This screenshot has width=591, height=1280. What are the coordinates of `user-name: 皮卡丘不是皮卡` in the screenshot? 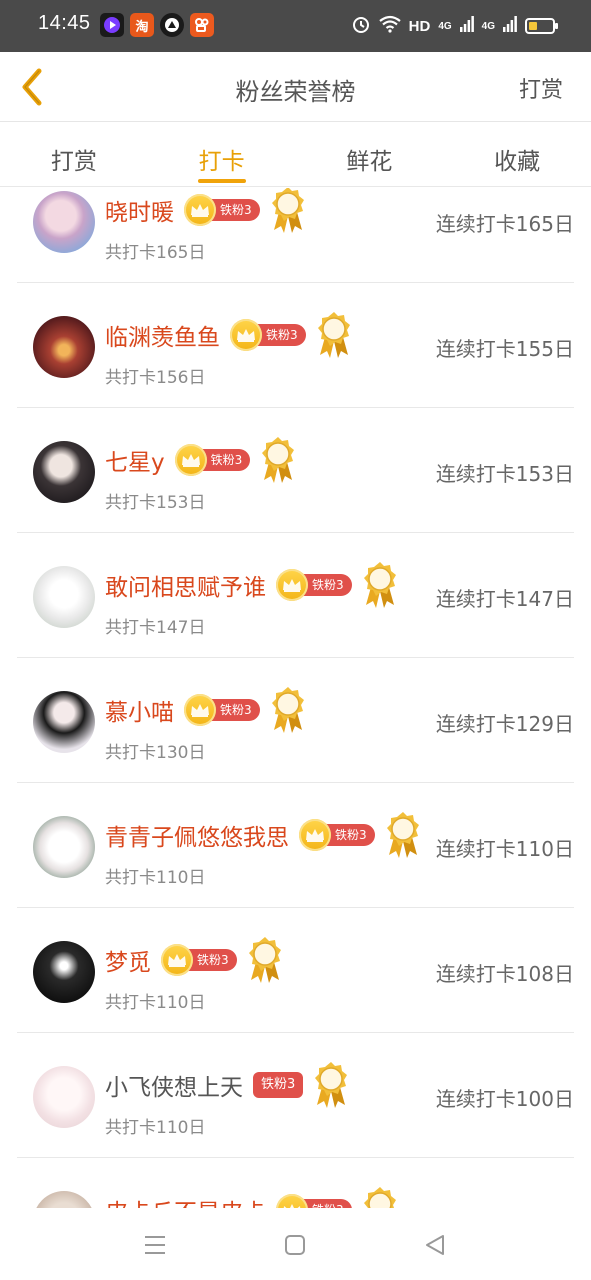 It's located at (185, 1200).